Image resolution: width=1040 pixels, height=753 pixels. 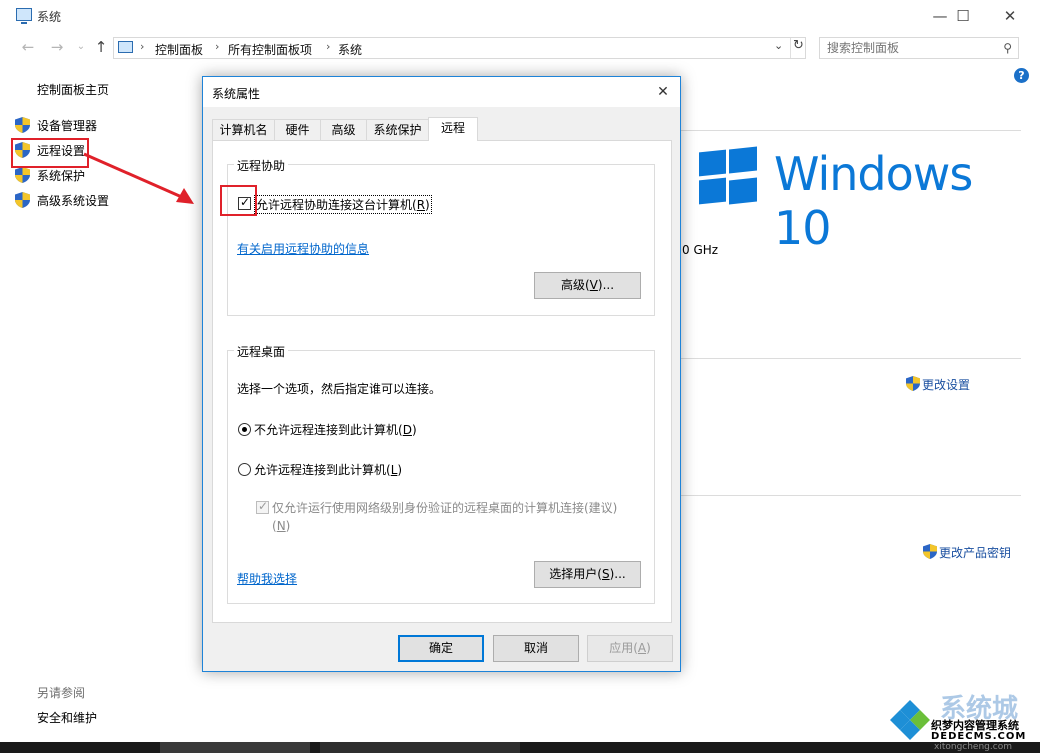 I want to click on annotation-arrow-icon, so click(x=138, y=178).